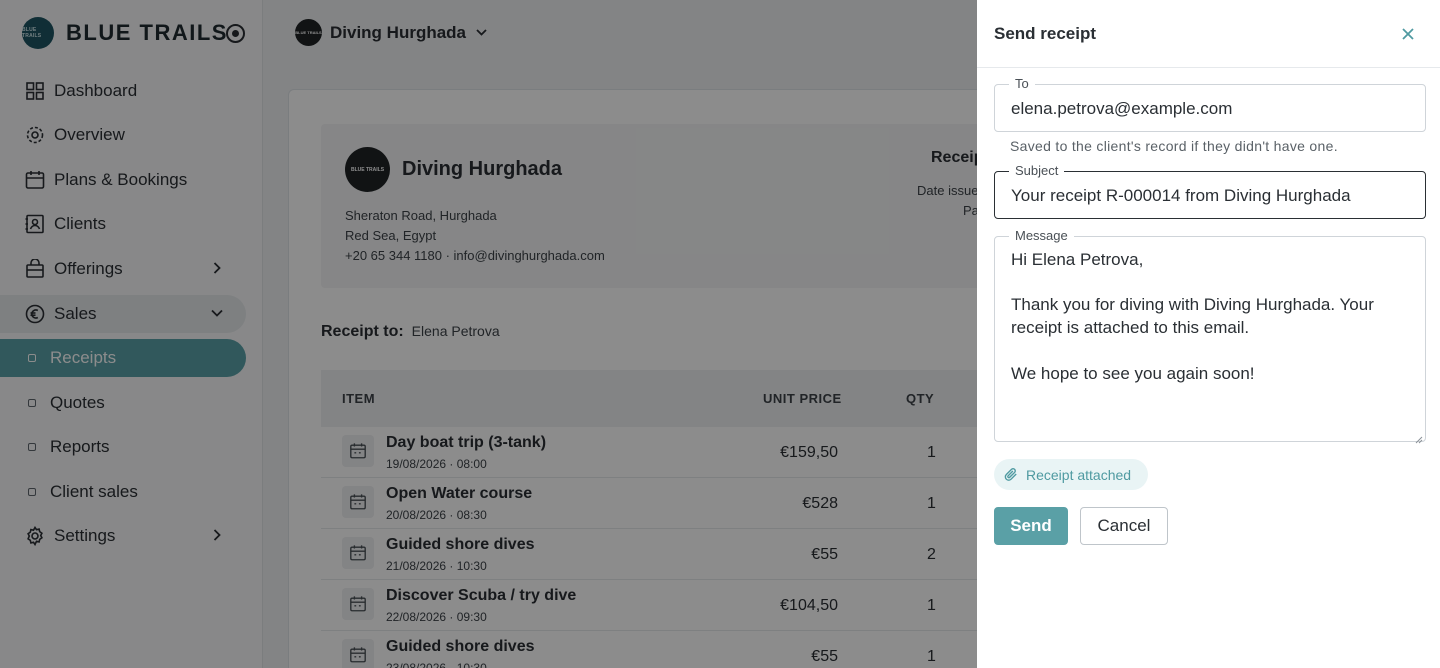  I want to click on message-label: Message, so click(1041, 235).